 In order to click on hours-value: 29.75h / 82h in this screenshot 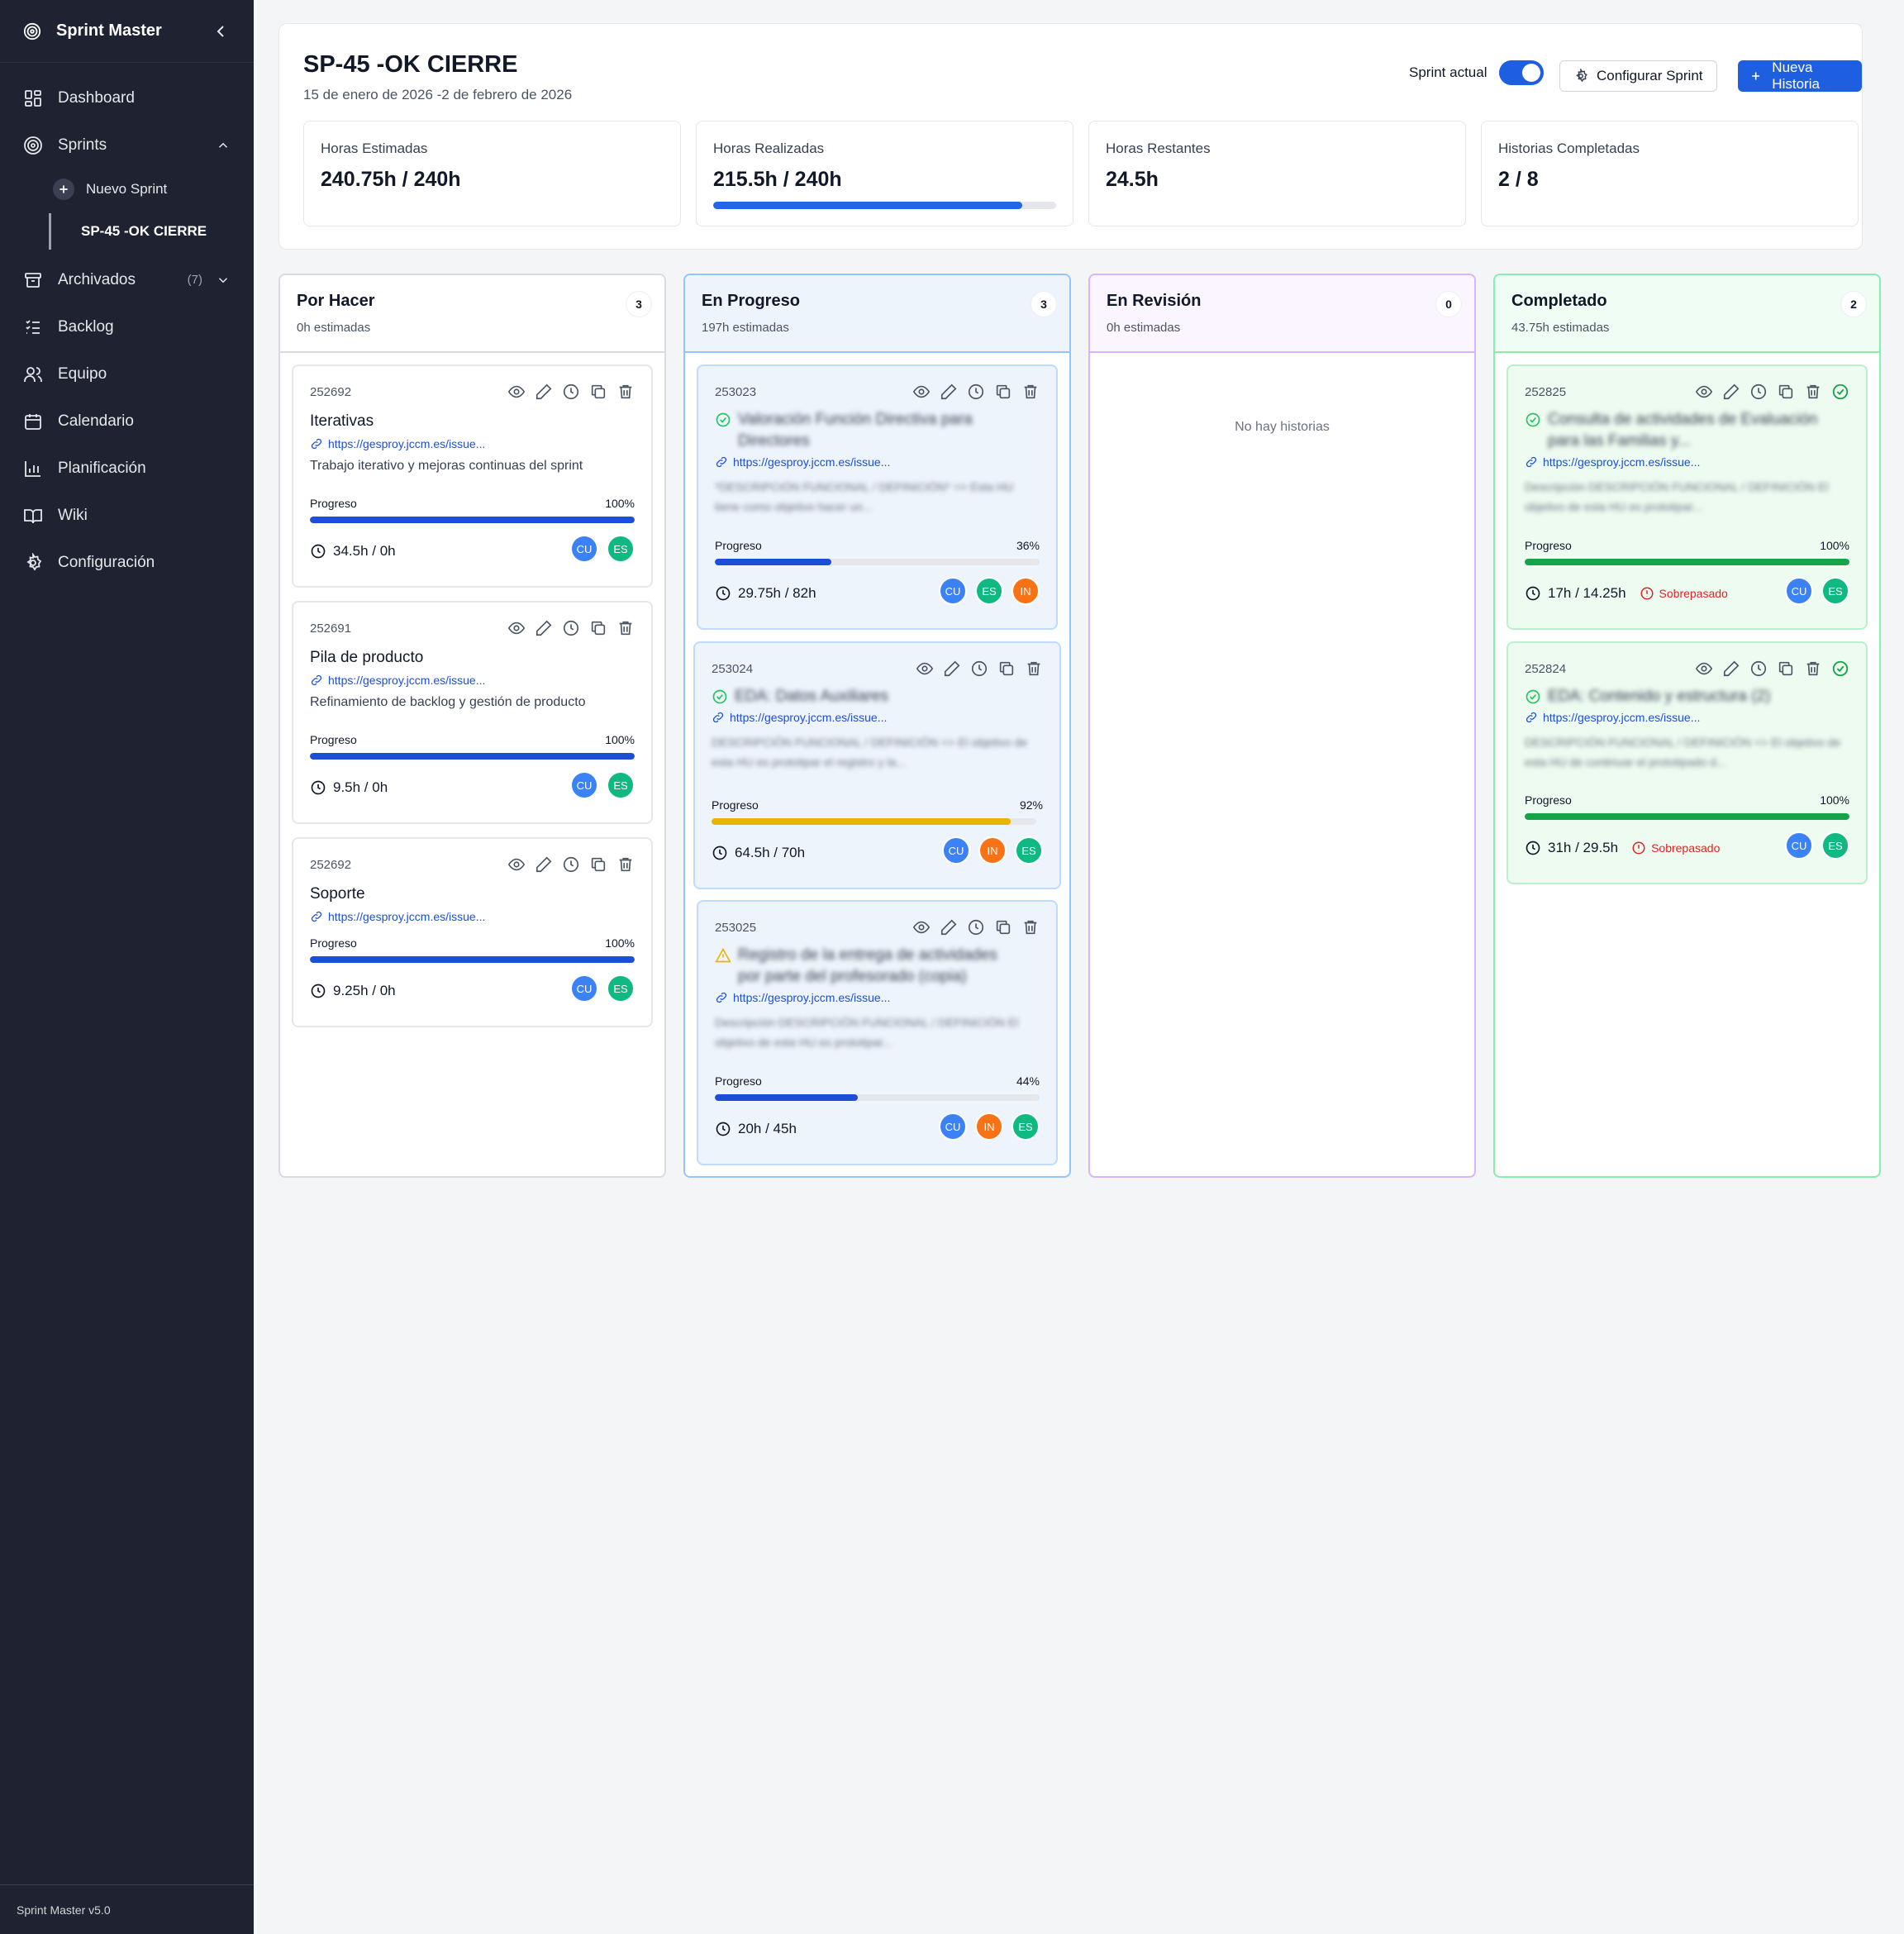, I will do `click(777, 593)`.